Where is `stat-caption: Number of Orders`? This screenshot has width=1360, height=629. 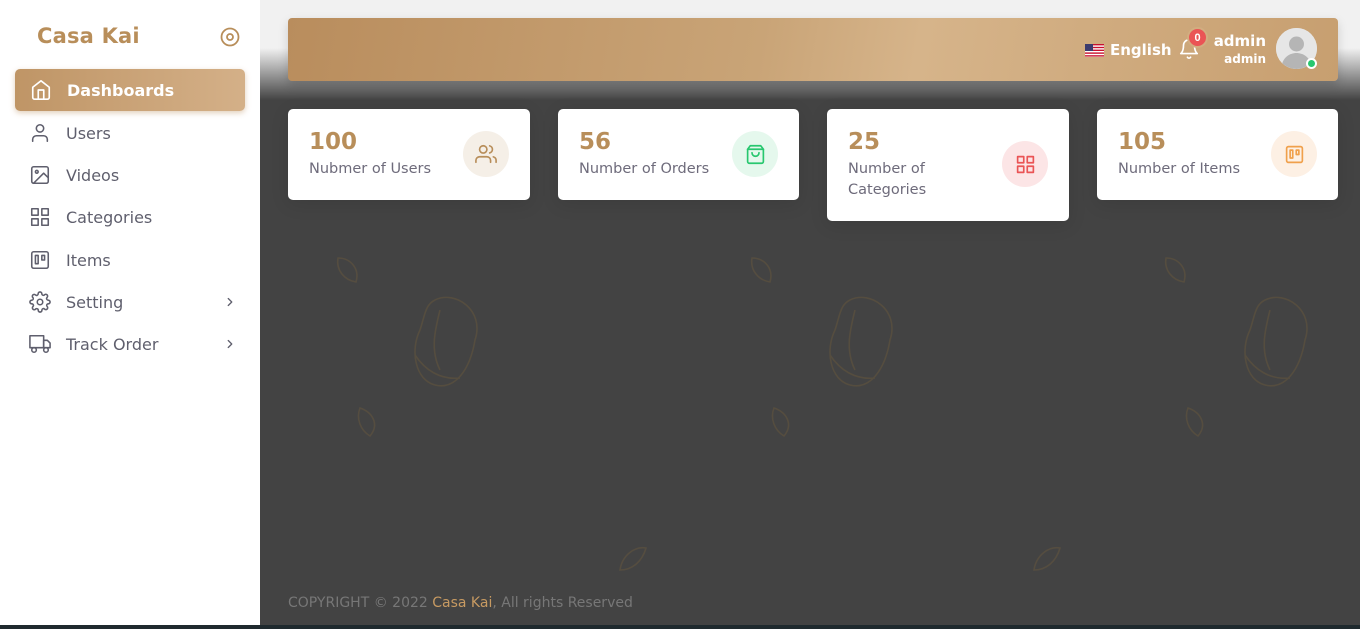
stat-caption: Number of Orders is located at coordinates (644, 169).